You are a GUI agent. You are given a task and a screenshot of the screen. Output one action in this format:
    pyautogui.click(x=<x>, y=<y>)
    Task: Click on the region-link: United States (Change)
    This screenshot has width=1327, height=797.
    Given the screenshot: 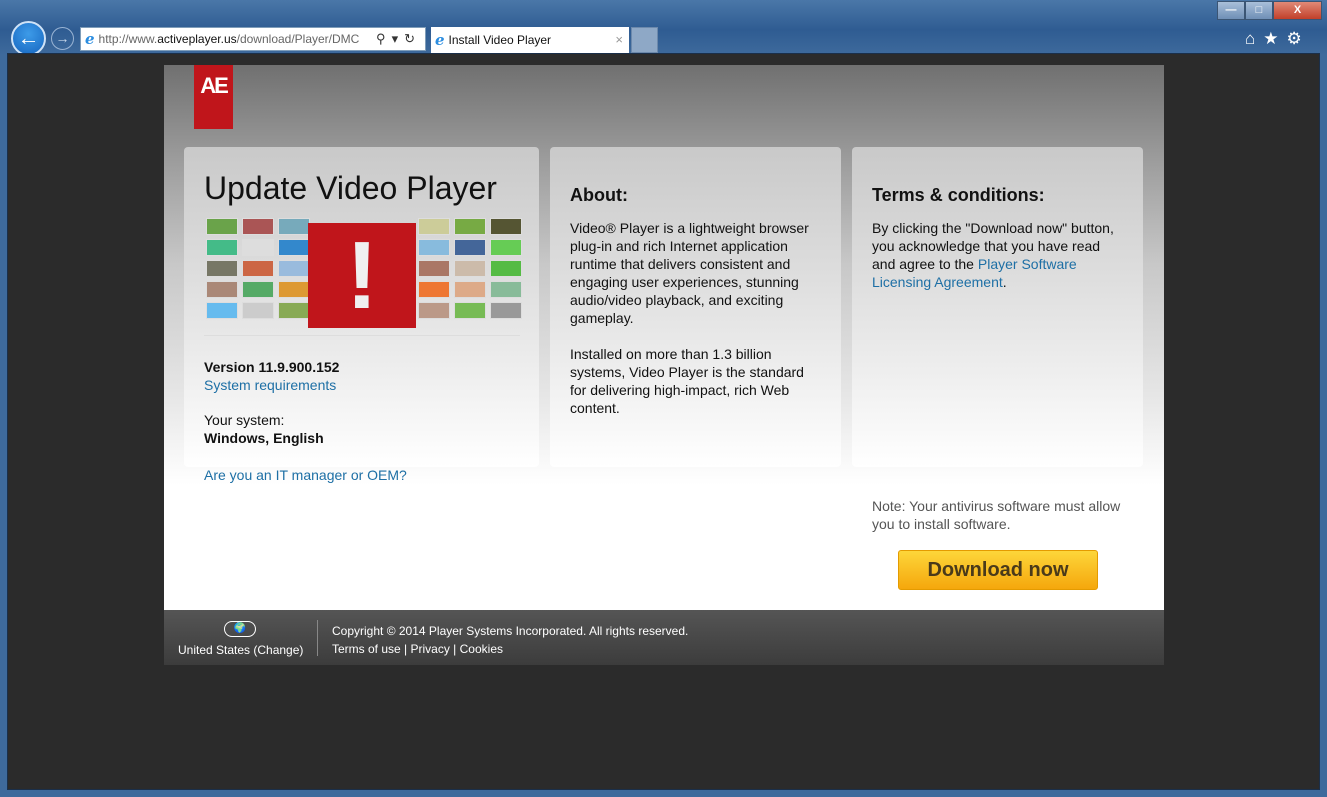 What is the action you would take?
    pyautogui.click(x=240, y=650)
    